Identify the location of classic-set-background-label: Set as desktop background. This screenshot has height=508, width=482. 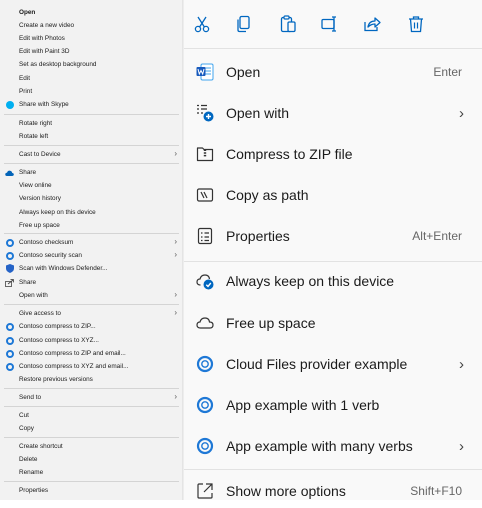
(58, 64).